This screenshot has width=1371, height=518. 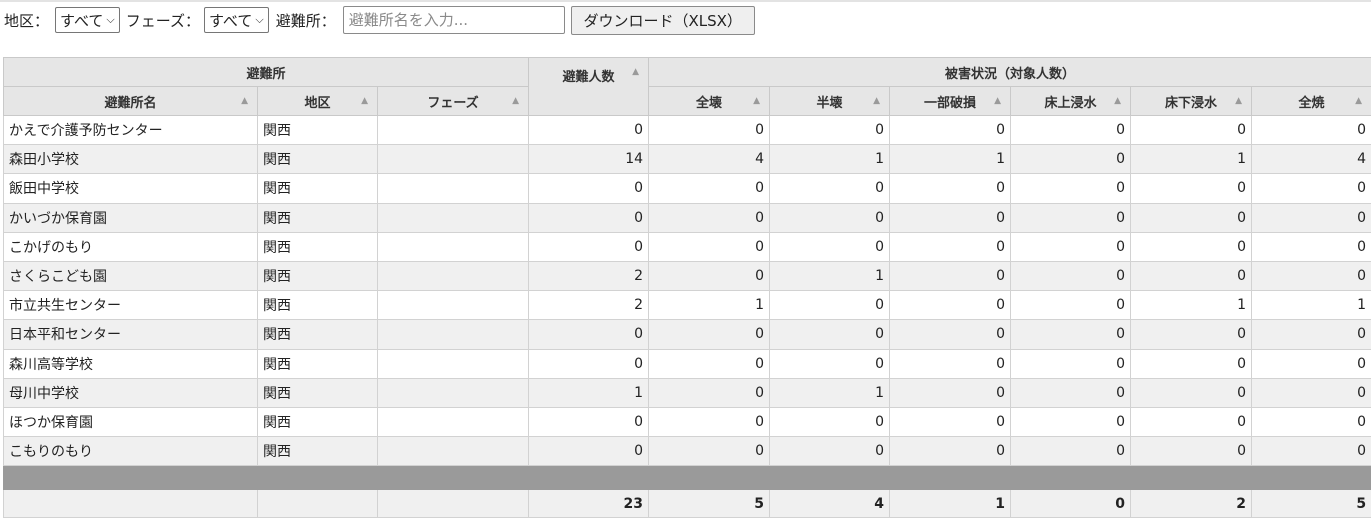 I want to click on phase-select: すべて ⌵, so click(x=236, y=20).